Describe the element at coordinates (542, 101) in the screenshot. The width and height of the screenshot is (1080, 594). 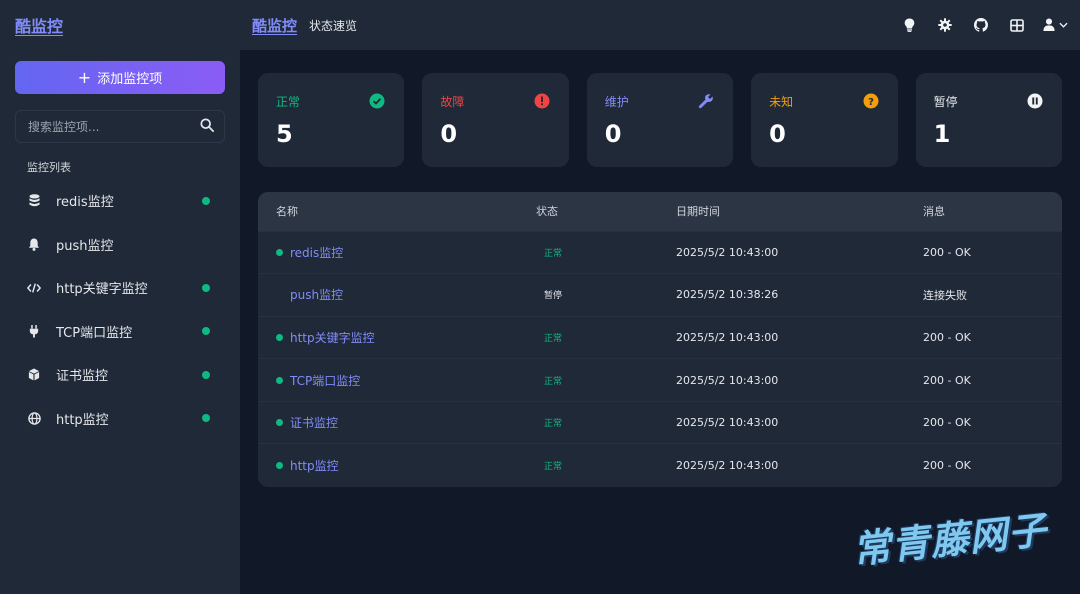
I see `exclamation-circle-icon` at that location.